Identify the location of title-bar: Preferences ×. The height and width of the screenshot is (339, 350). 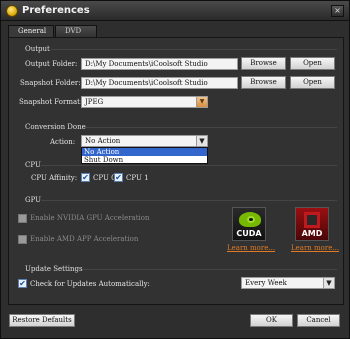
(175, 11).